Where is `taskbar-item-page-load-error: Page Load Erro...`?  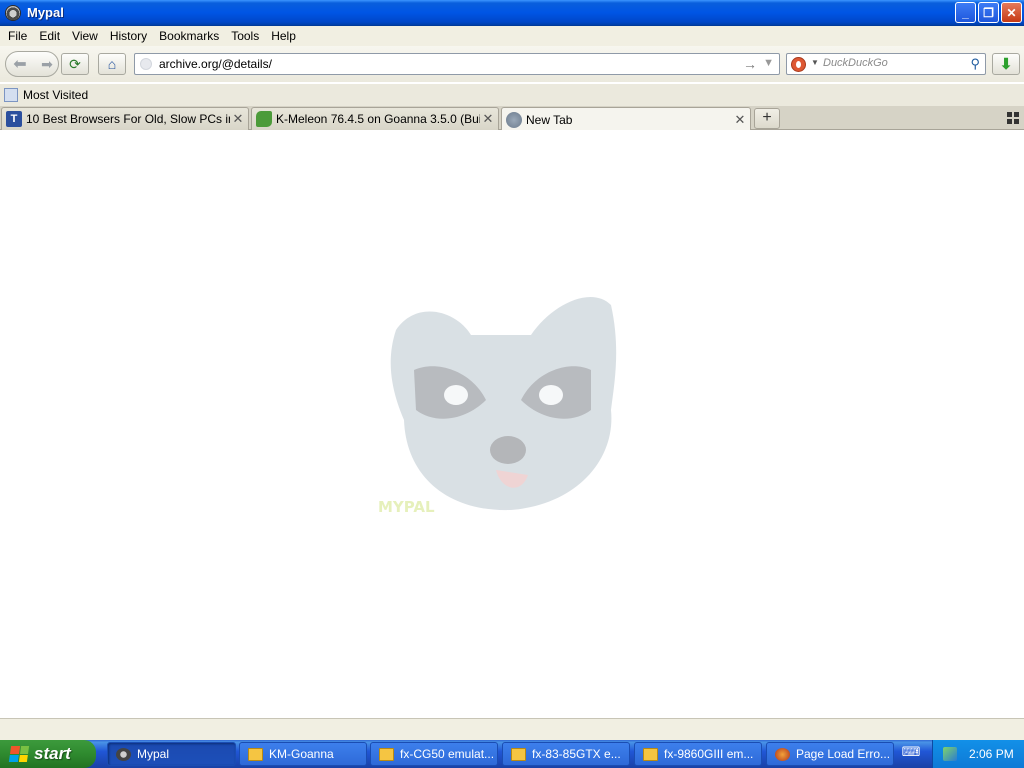
taskbar-item-page-load-error: Page Load Erro... is located at coordinates (830, 754).